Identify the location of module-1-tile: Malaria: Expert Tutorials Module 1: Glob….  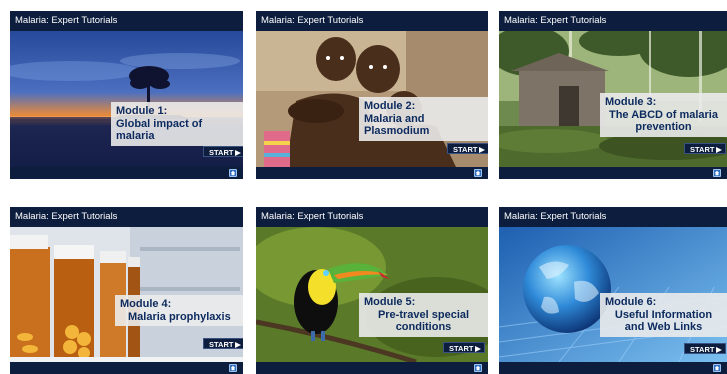
(126, 95).